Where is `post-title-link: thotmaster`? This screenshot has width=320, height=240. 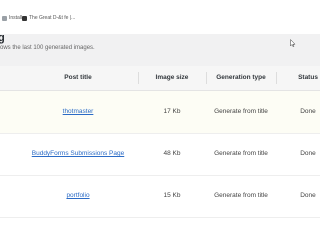
post-title-link: thotmaster is located at coordinates (78, 111).